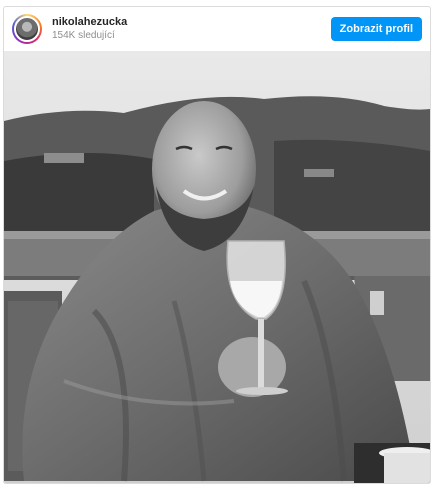 This screenshot has height=490, width=436. What do you see at coordinates (89, 22) in the screenshot?
I see `username: nikolahezucka` at bounding box center [89, 22].